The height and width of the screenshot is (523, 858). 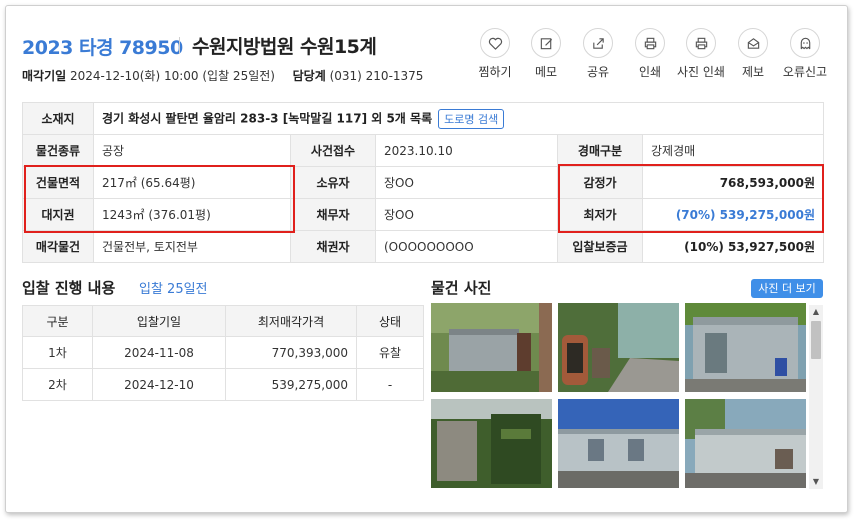 I want to click on building-area-label: 건물면적, so click(x=58, y=182).